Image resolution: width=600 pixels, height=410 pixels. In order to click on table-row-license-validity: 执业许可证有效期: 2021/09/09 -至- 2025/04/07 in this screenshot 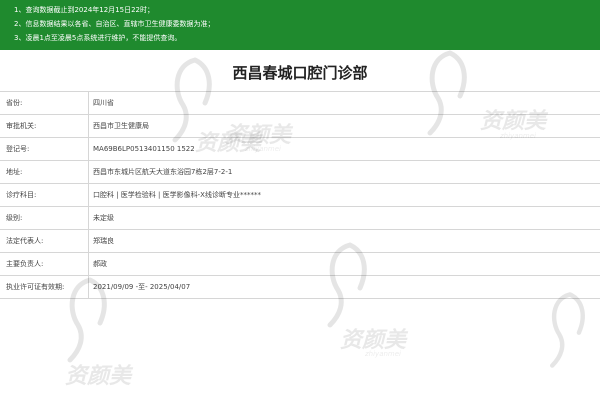, I will do `click(300, 287)`.